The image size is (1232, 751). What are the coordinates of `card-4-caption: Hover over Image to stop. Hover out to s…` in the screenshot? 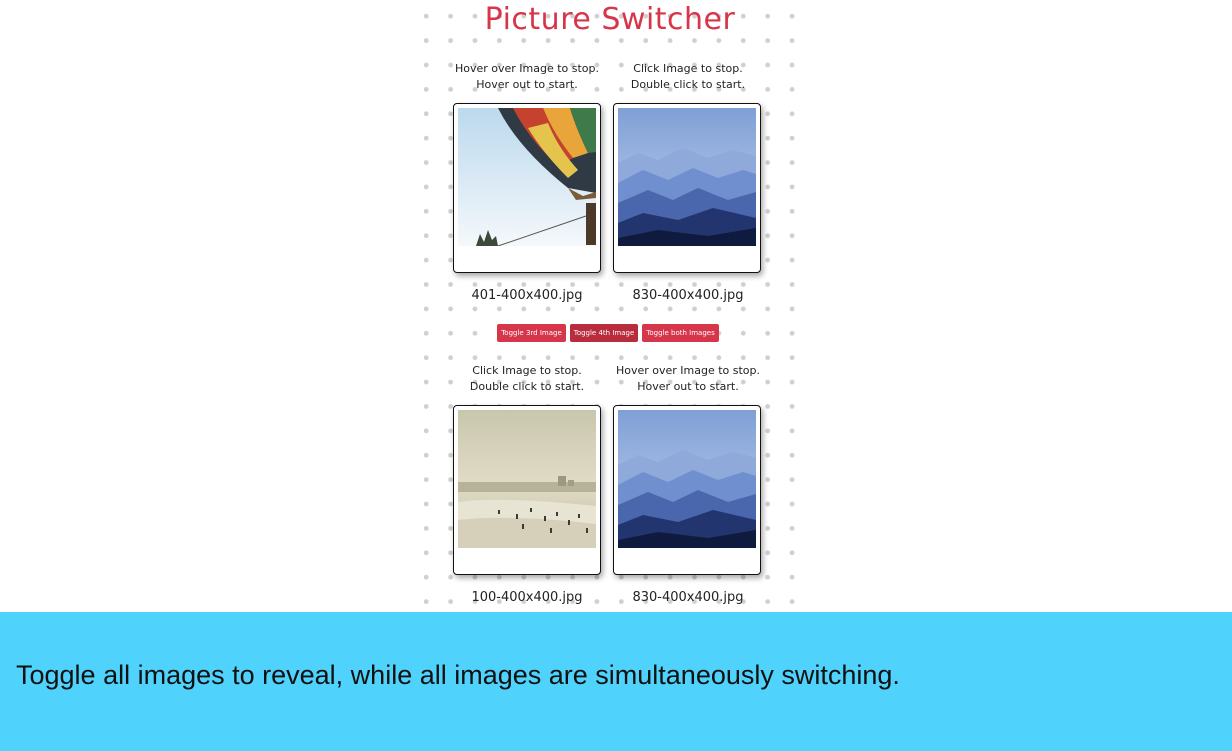 It's located at (688, 378).